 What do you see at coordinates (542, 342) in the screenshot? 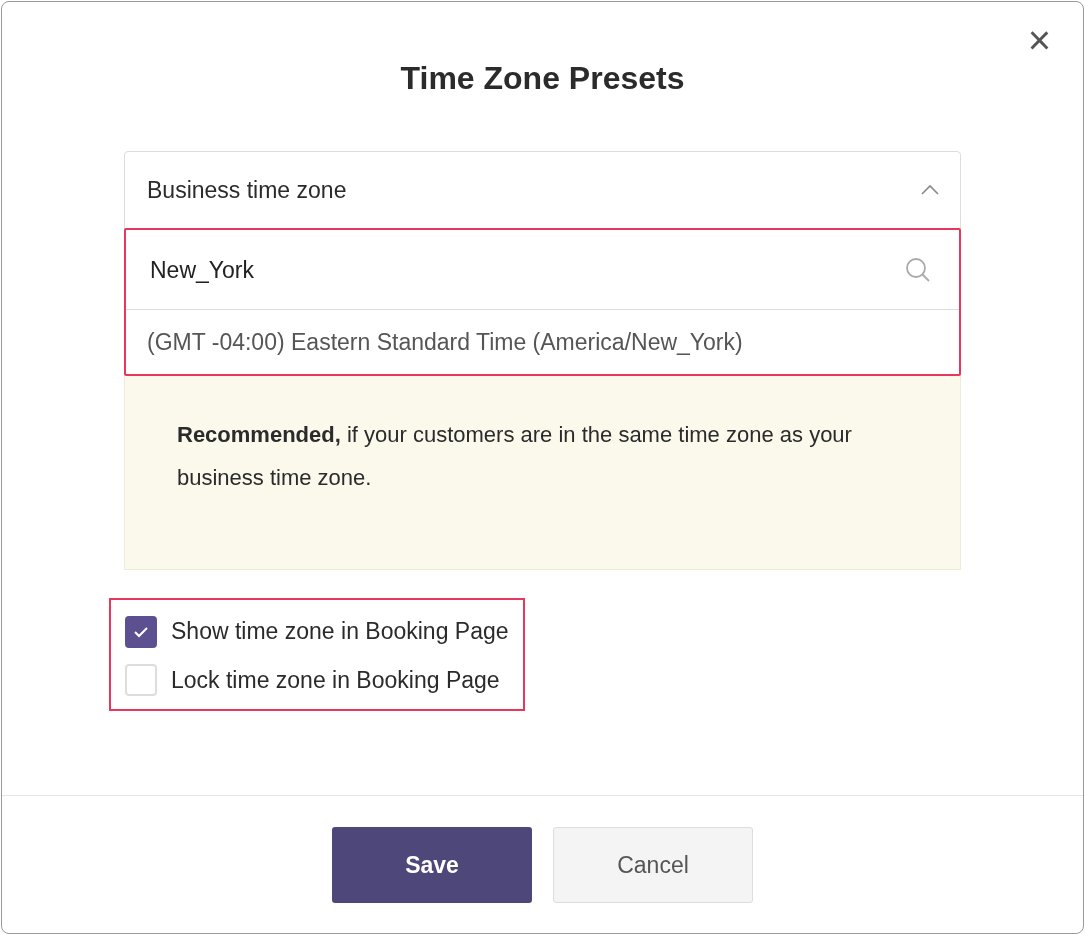
I see `dropdown-option: (GMT -04:00) Eastern Standard Time (America/New_York)` at bounding box center [542, 342].